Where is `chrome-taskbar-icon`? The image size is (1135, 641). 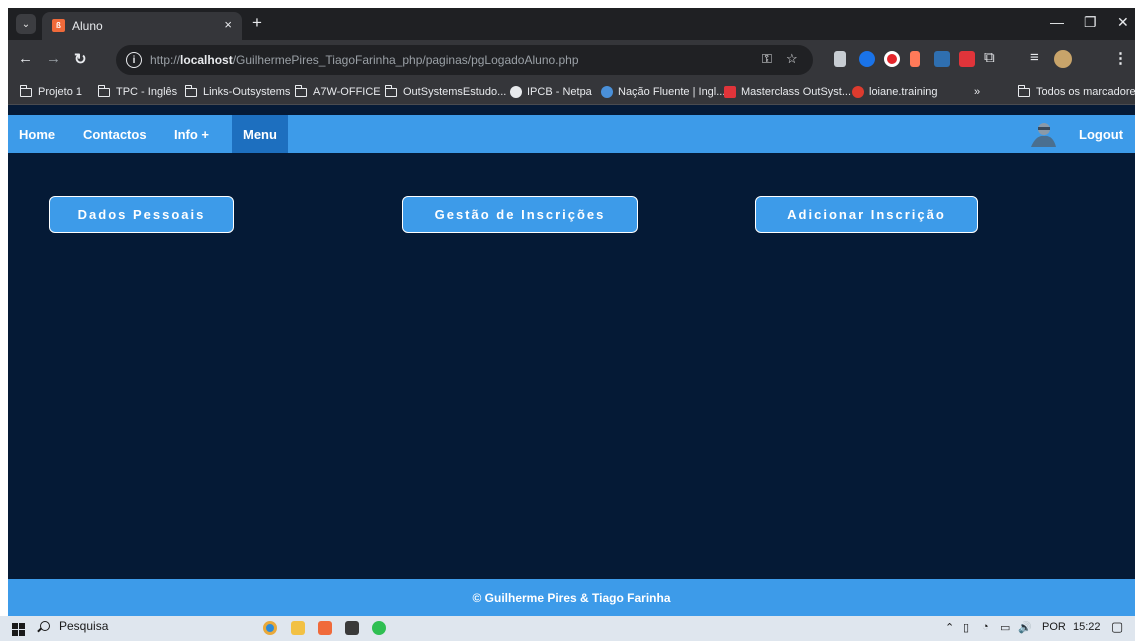 chrome-taskbar-icon is located at coordinates (270, 628).